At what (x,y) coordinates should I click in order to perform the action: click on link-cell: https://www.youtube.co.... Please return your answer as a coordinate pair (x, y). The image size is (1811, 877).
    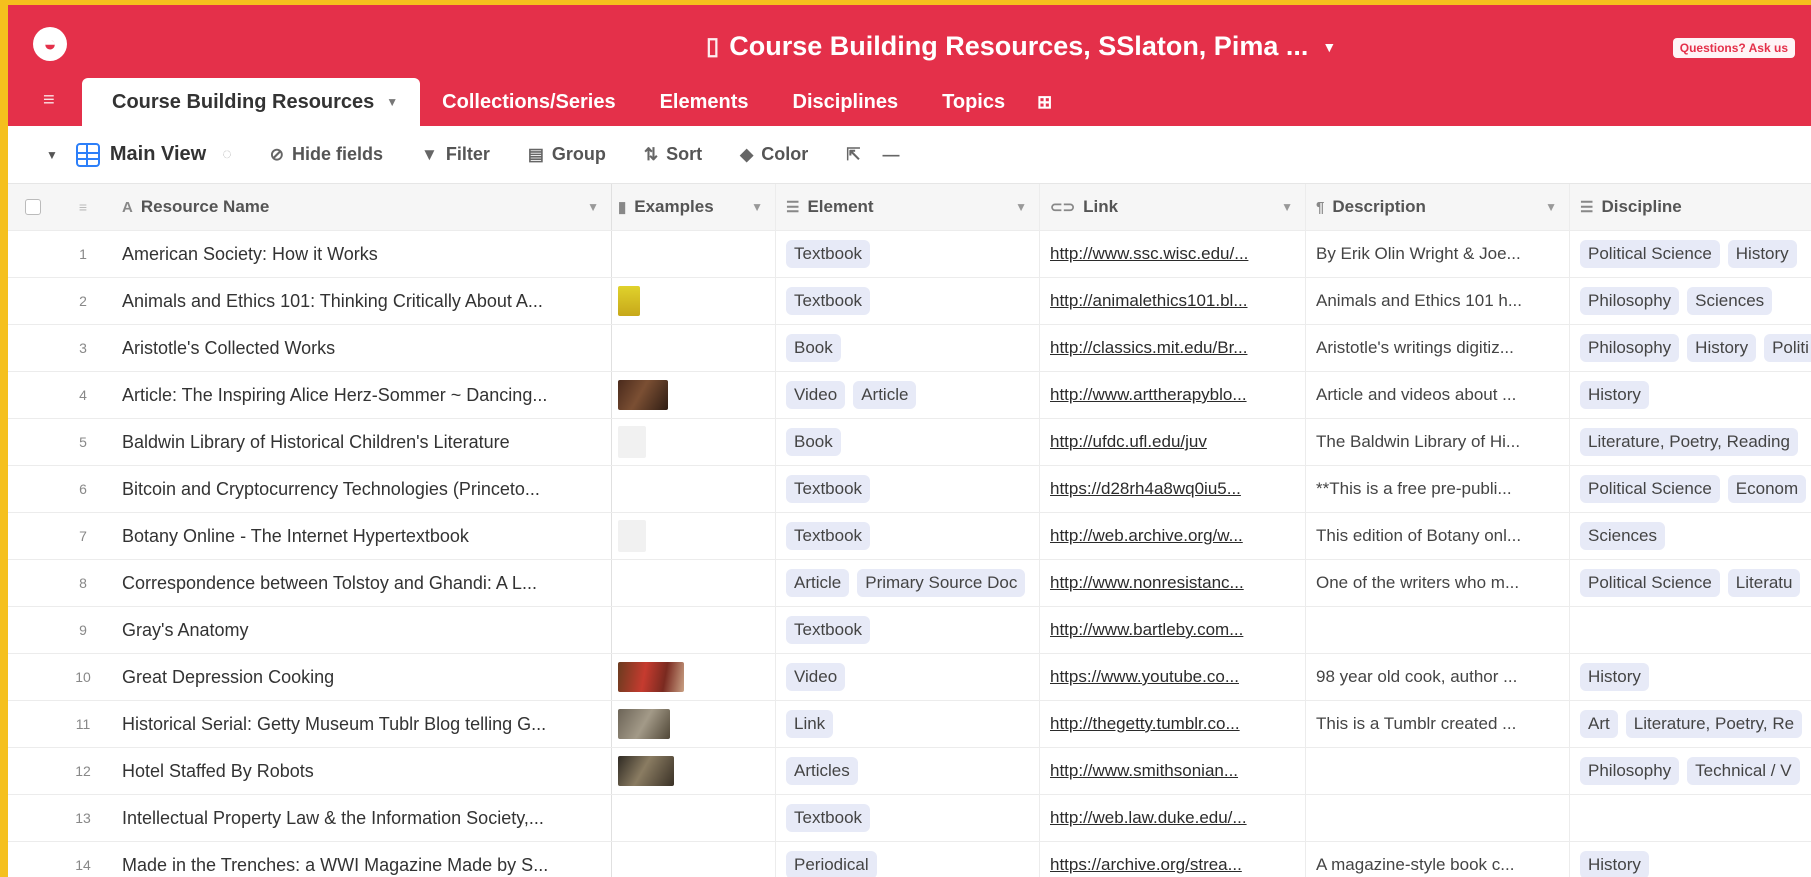
    Looking at the image, I should click on (1173, 677).